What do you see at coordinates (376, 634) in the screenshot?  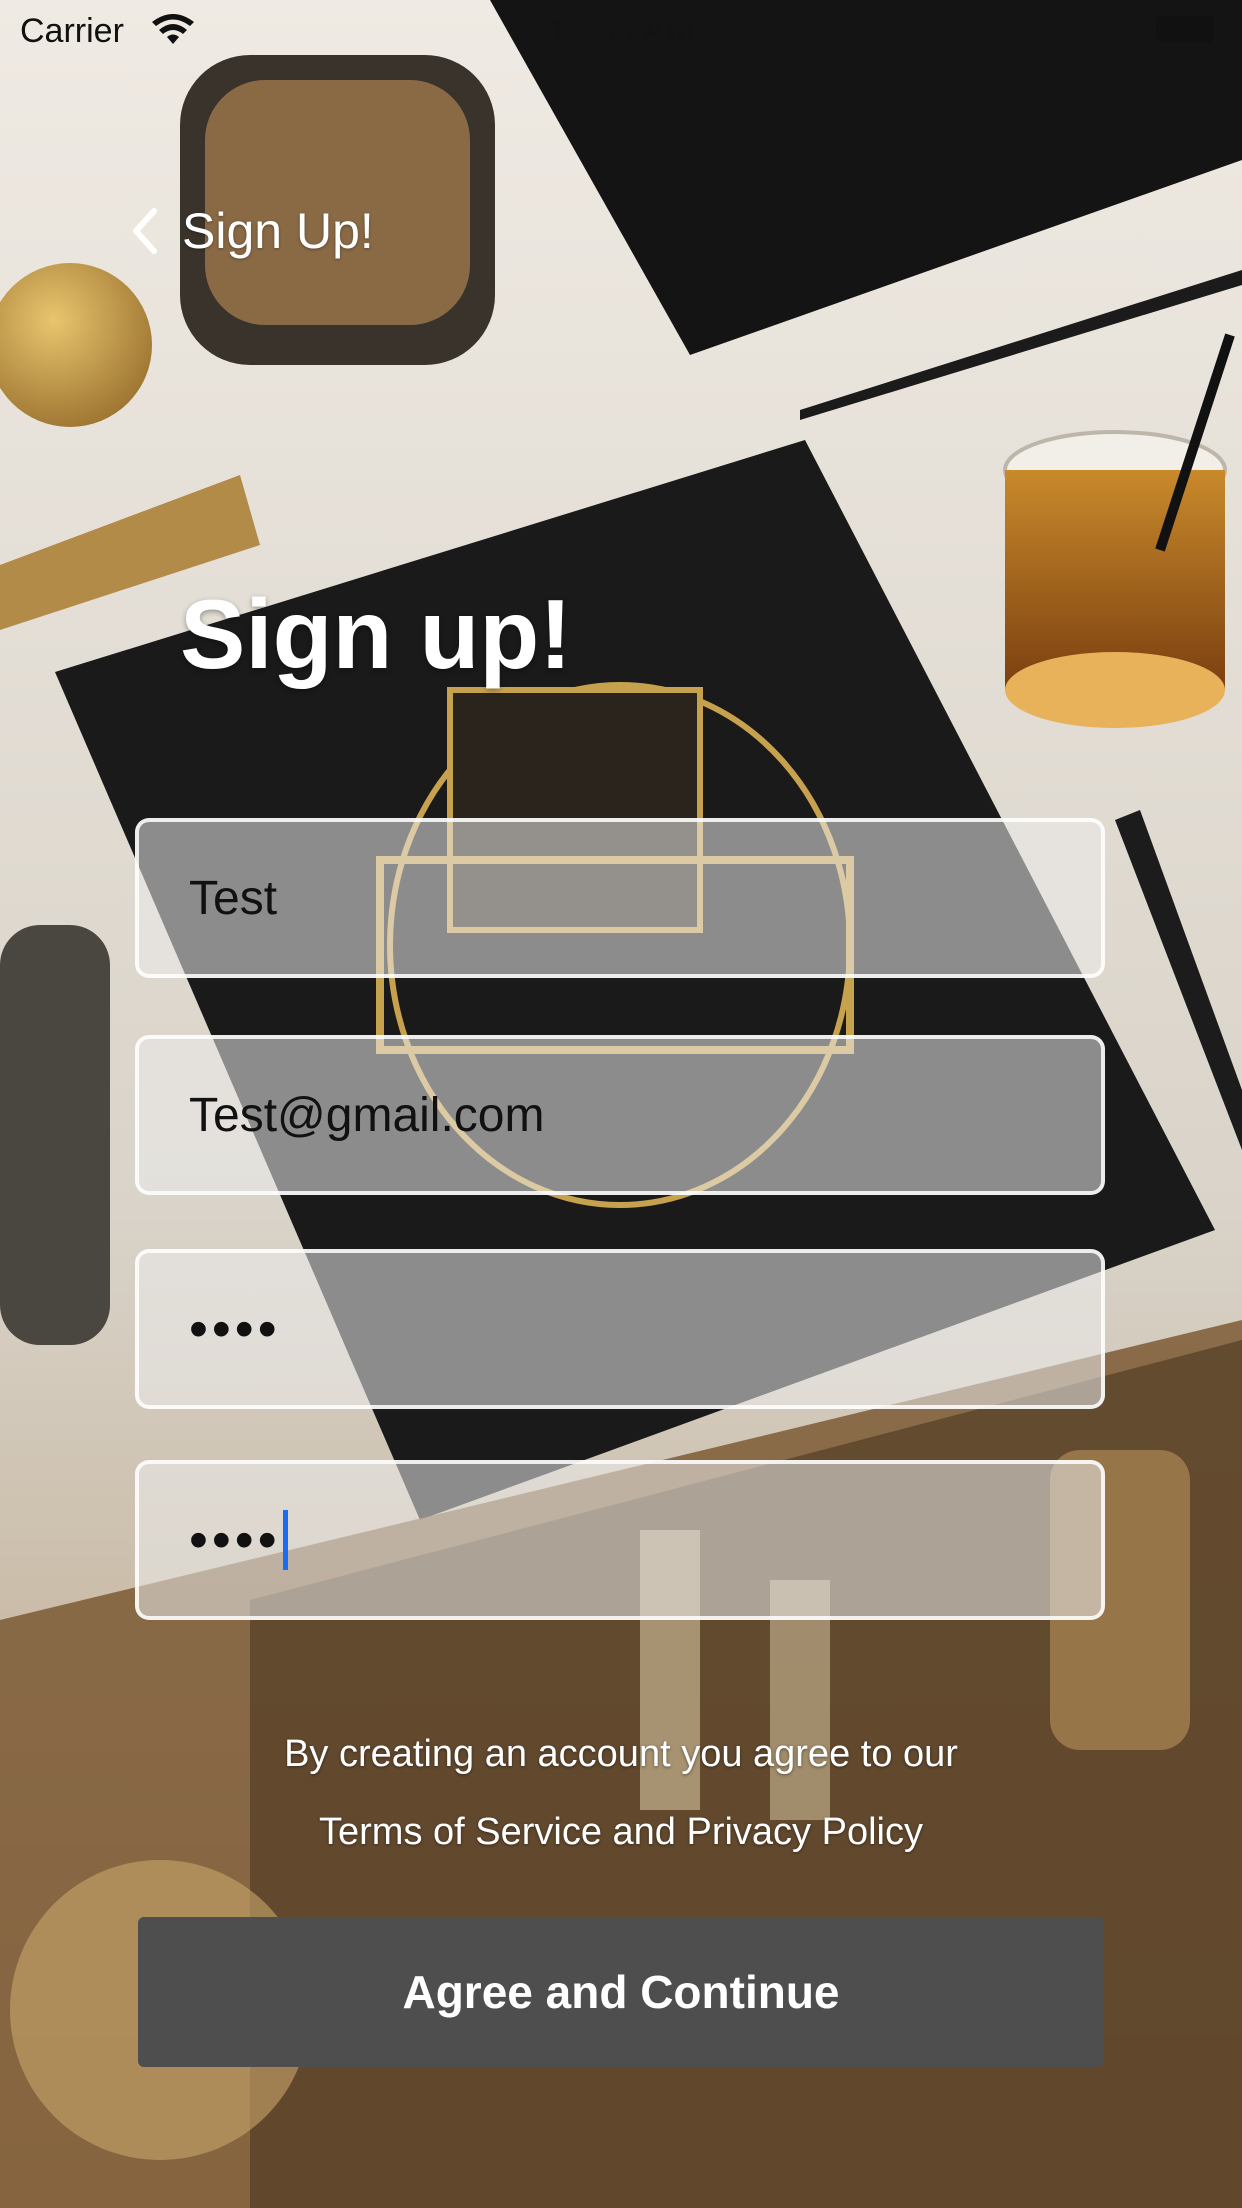 I see `page-title: Sign up!` at bounding box center [376, 634].